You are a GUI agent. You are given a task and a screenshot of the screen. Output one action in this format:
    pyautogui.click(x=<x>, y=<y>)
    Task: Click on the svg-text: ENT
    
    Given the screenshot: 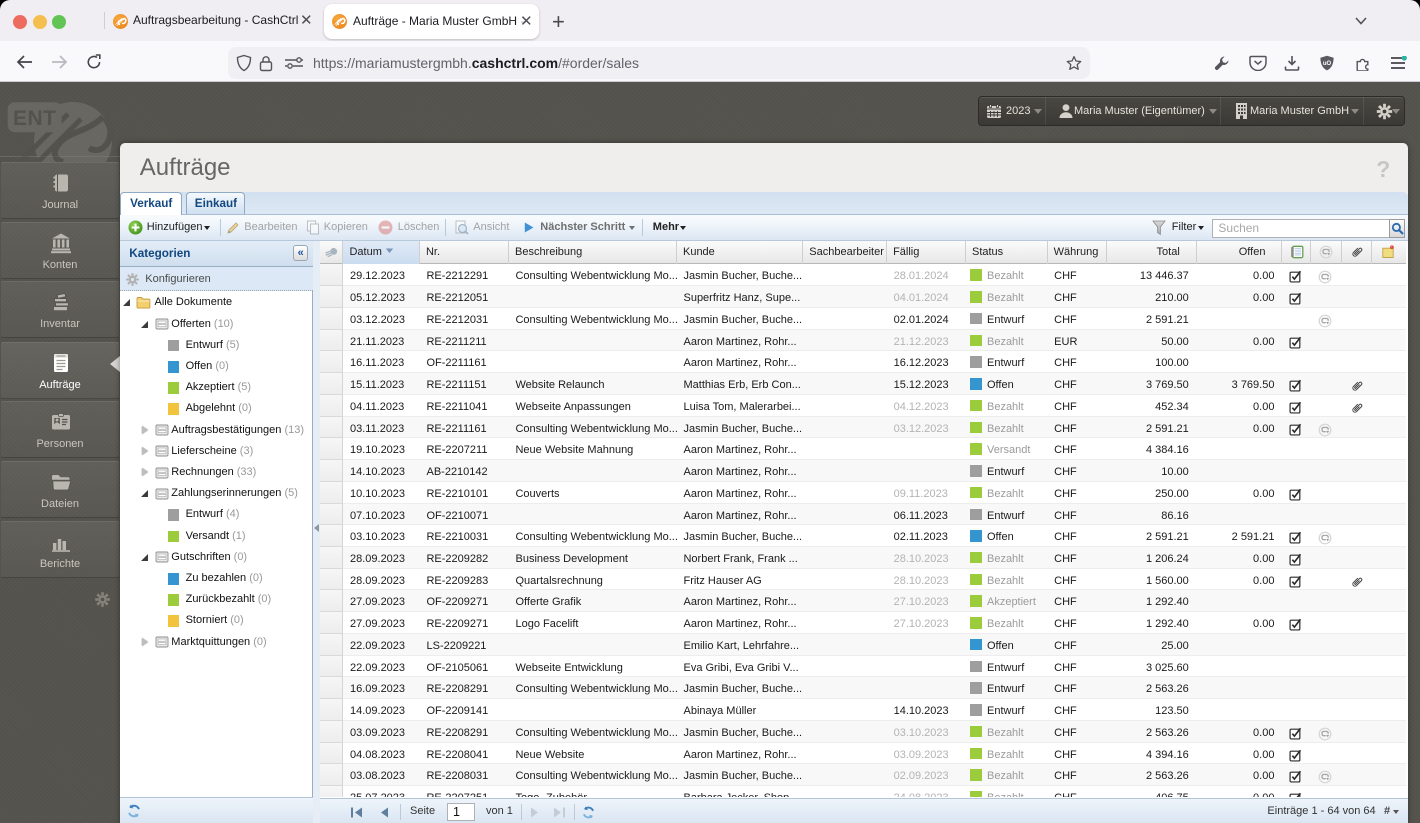 What is the action you would take?
    pyautogui.click(x=35, y=118)
    